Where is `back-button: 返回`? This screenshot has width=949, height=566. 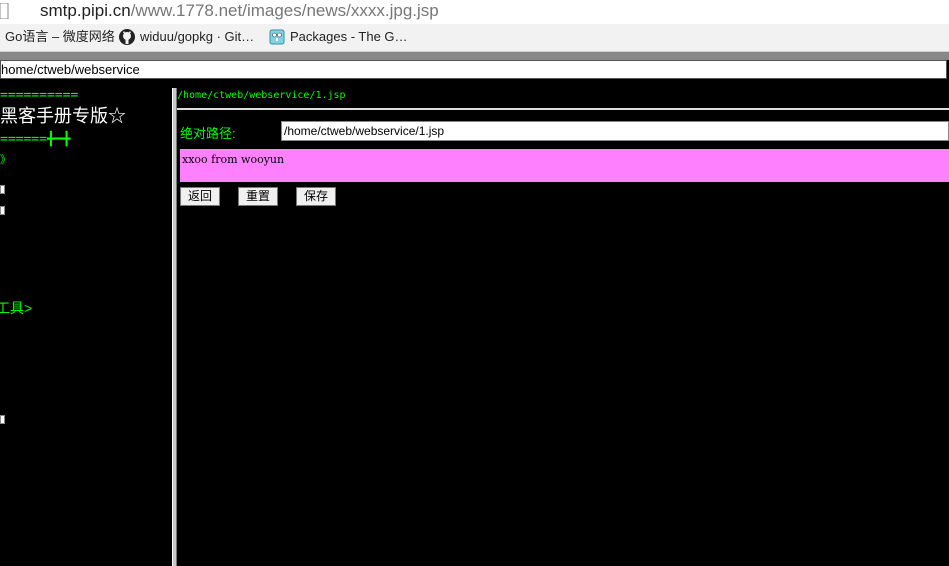 back-button: 返回 is located at coordinates (200, 196).